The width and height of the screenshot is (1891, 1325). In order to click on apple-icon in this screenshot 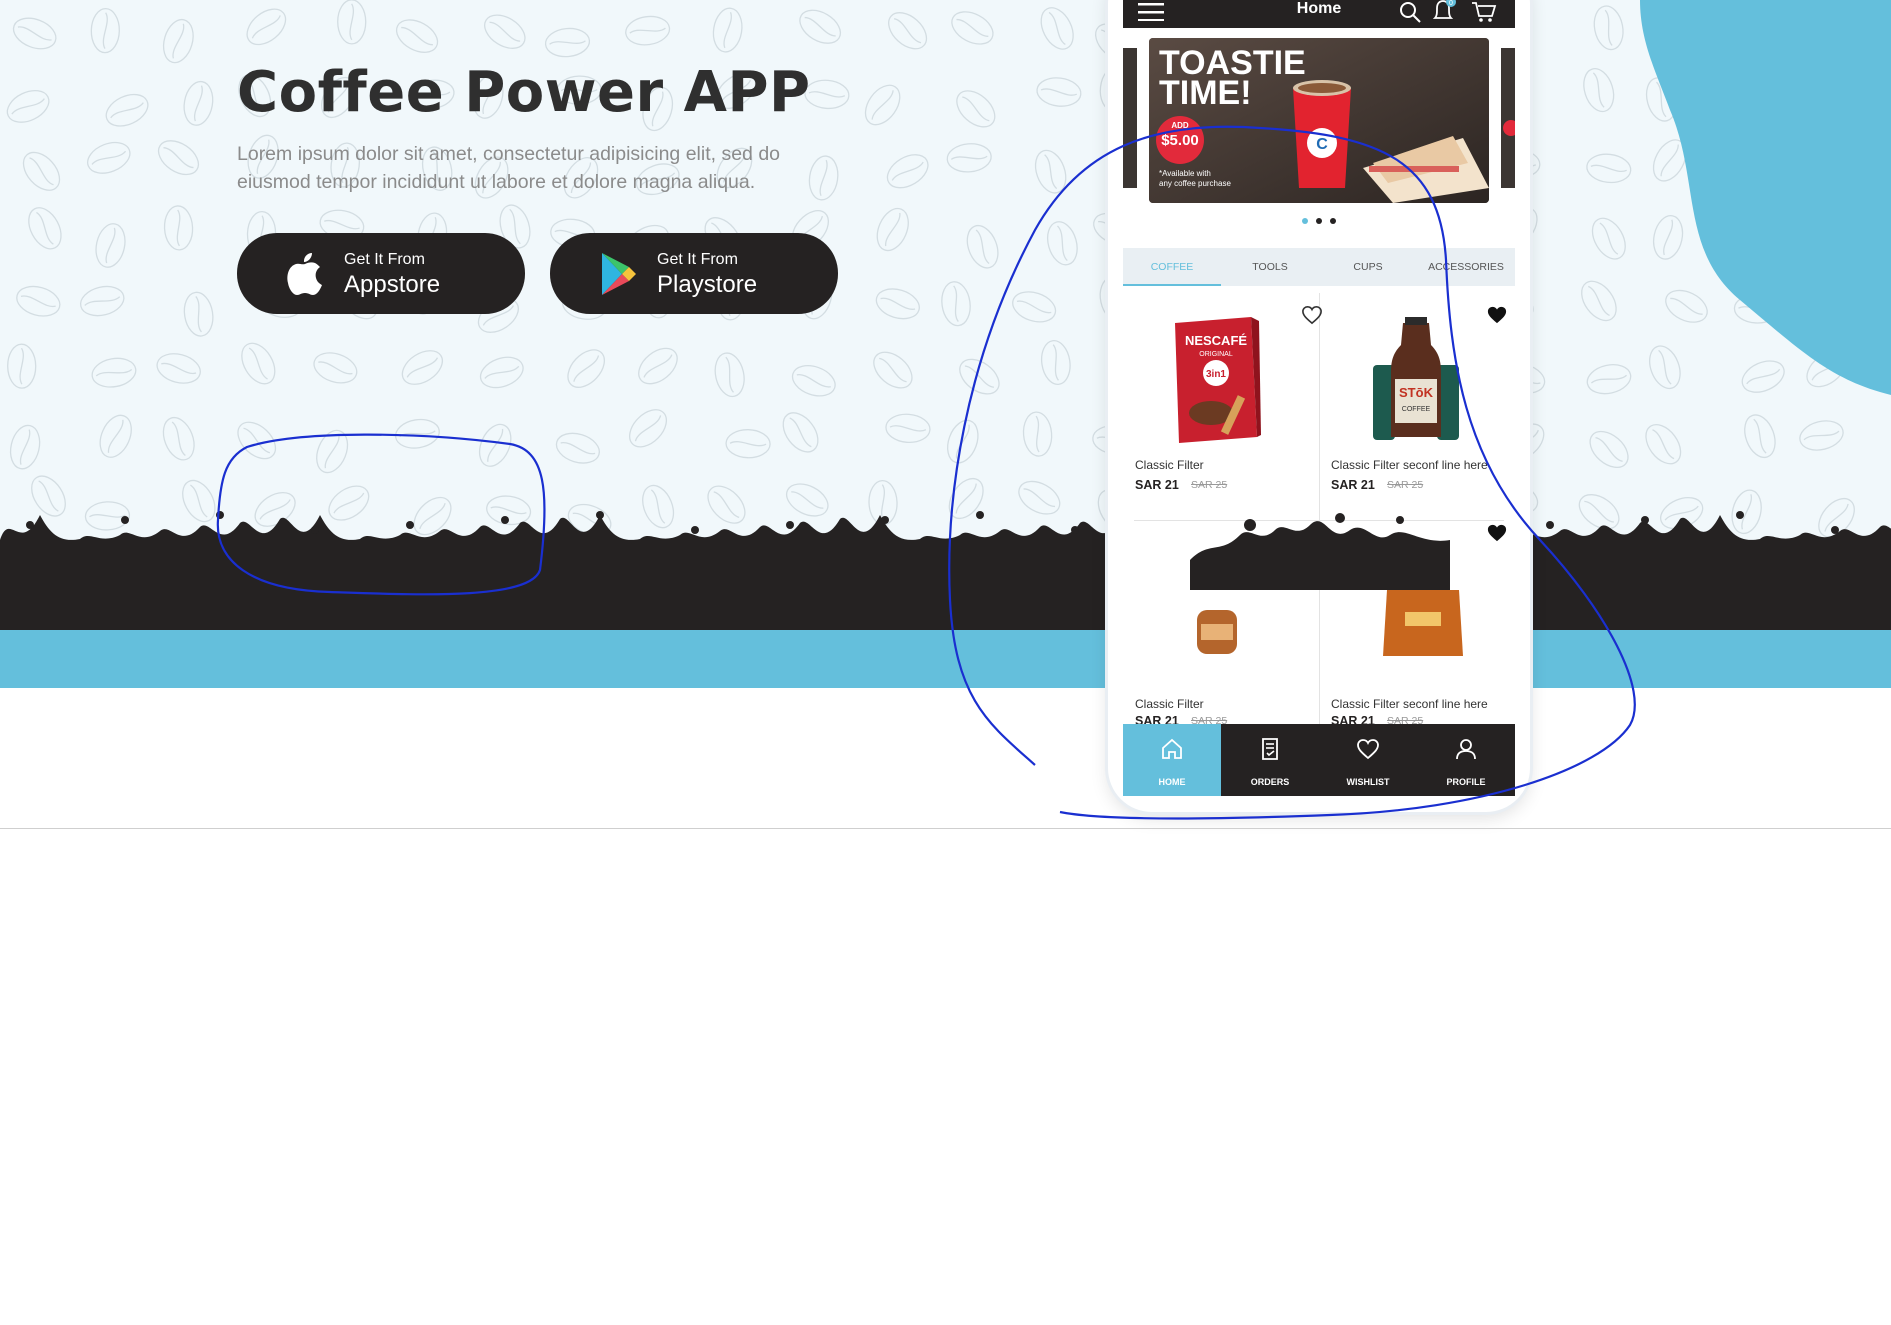, I will do `click(304, 274)`.